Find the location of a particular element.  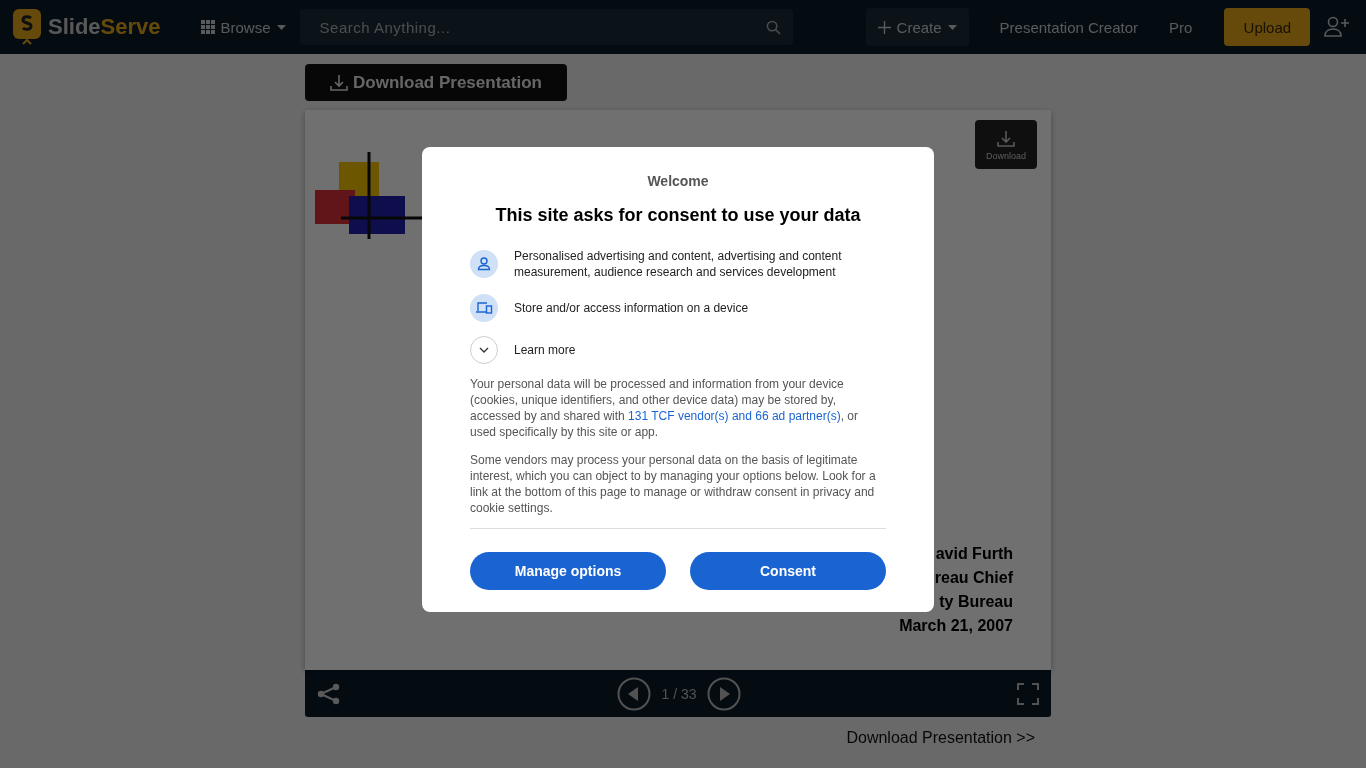

page-counter: 1 / 33 is located at coordinates (679, 693).